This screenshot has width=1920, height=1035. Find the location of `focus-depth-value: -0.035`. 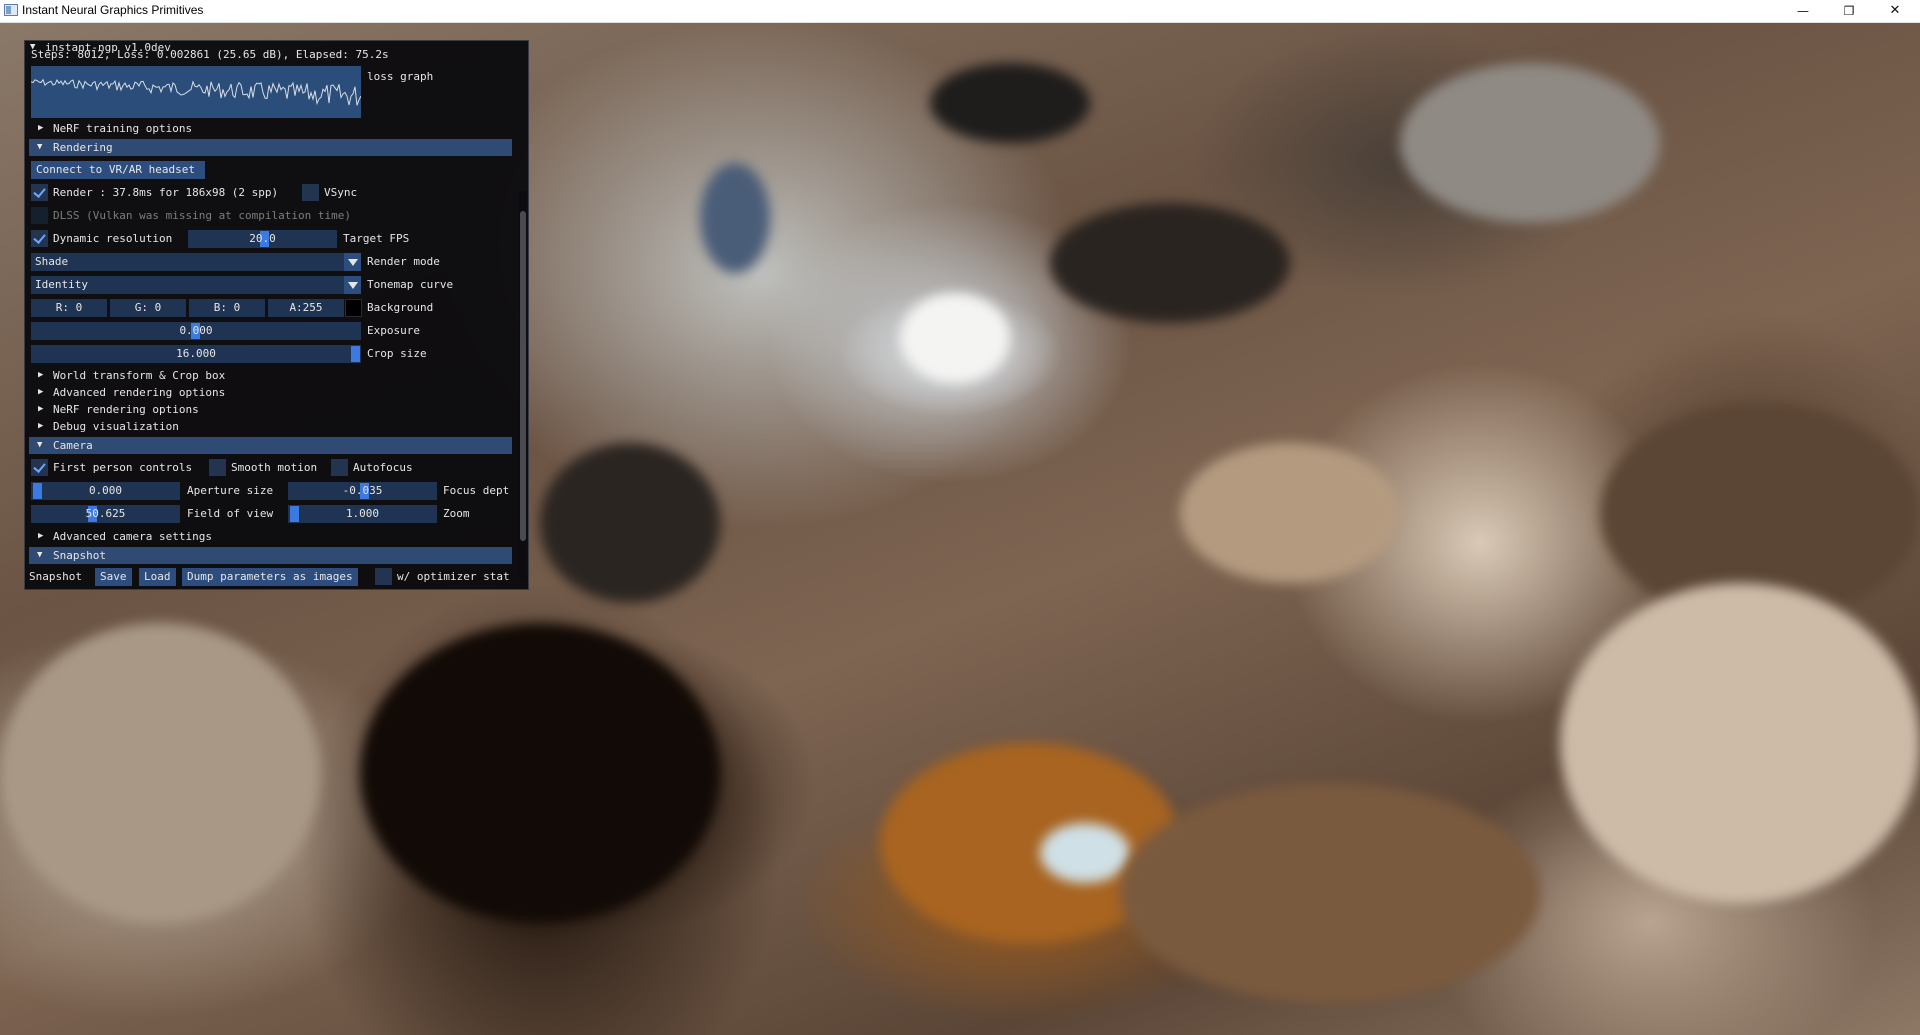

focus-depth-value: -0.035 is located at coordinates (362, 490).